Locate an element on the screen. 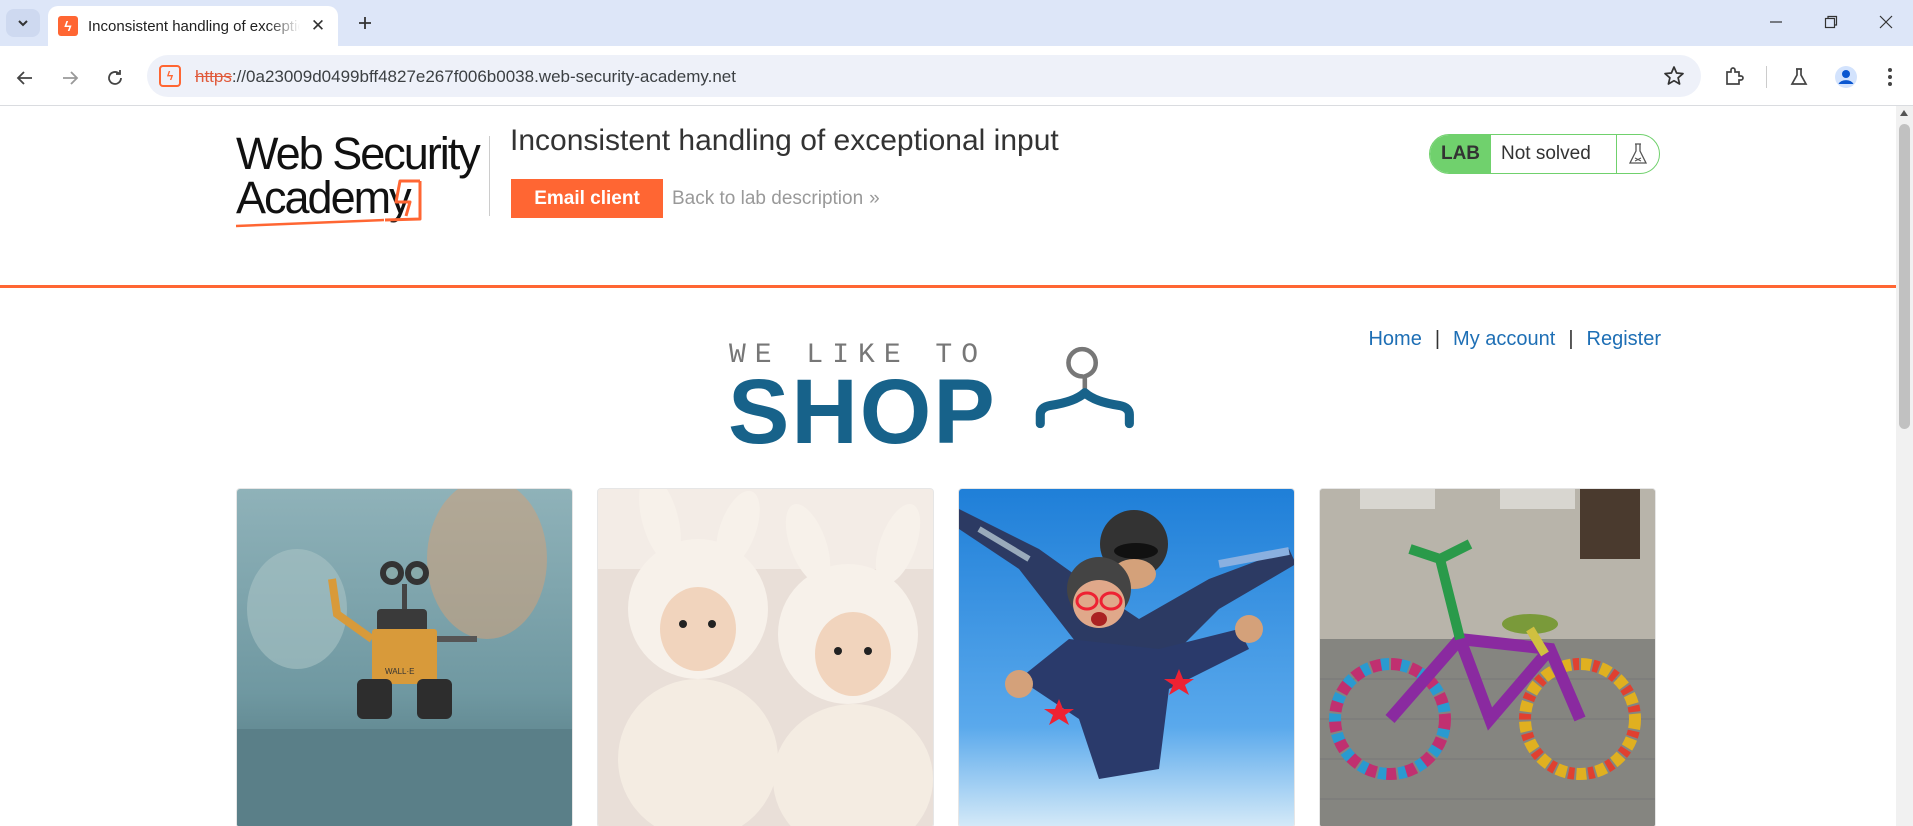 The image size is (1913, 826). minimize-icon is located at coordinates (1776, 22).